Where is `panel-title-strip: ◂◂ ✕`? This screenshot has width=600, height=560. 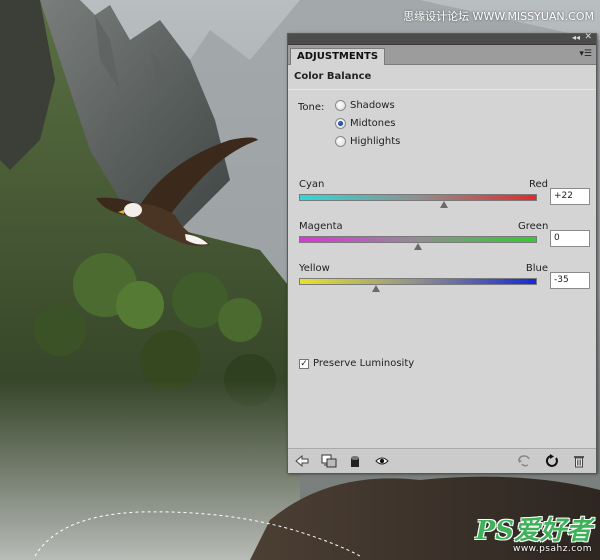 panel-title-strip: ◂◂ ✕ is located at coordinates (442, 38).